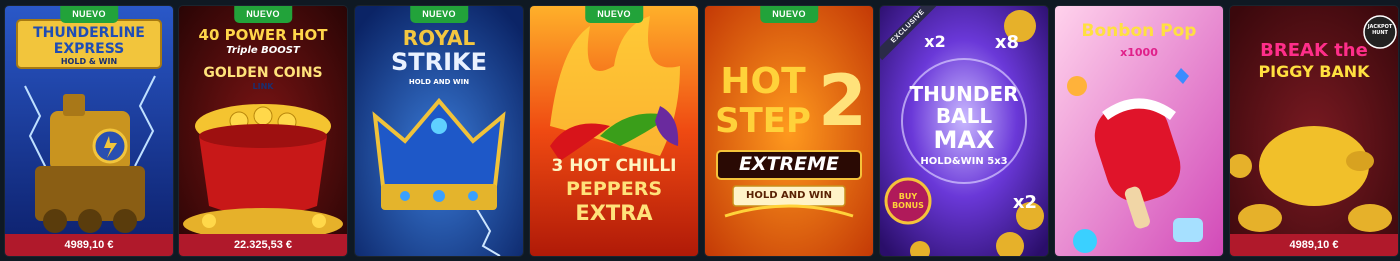  I want to click on game-title-line3: MAX, so click(964, 140).